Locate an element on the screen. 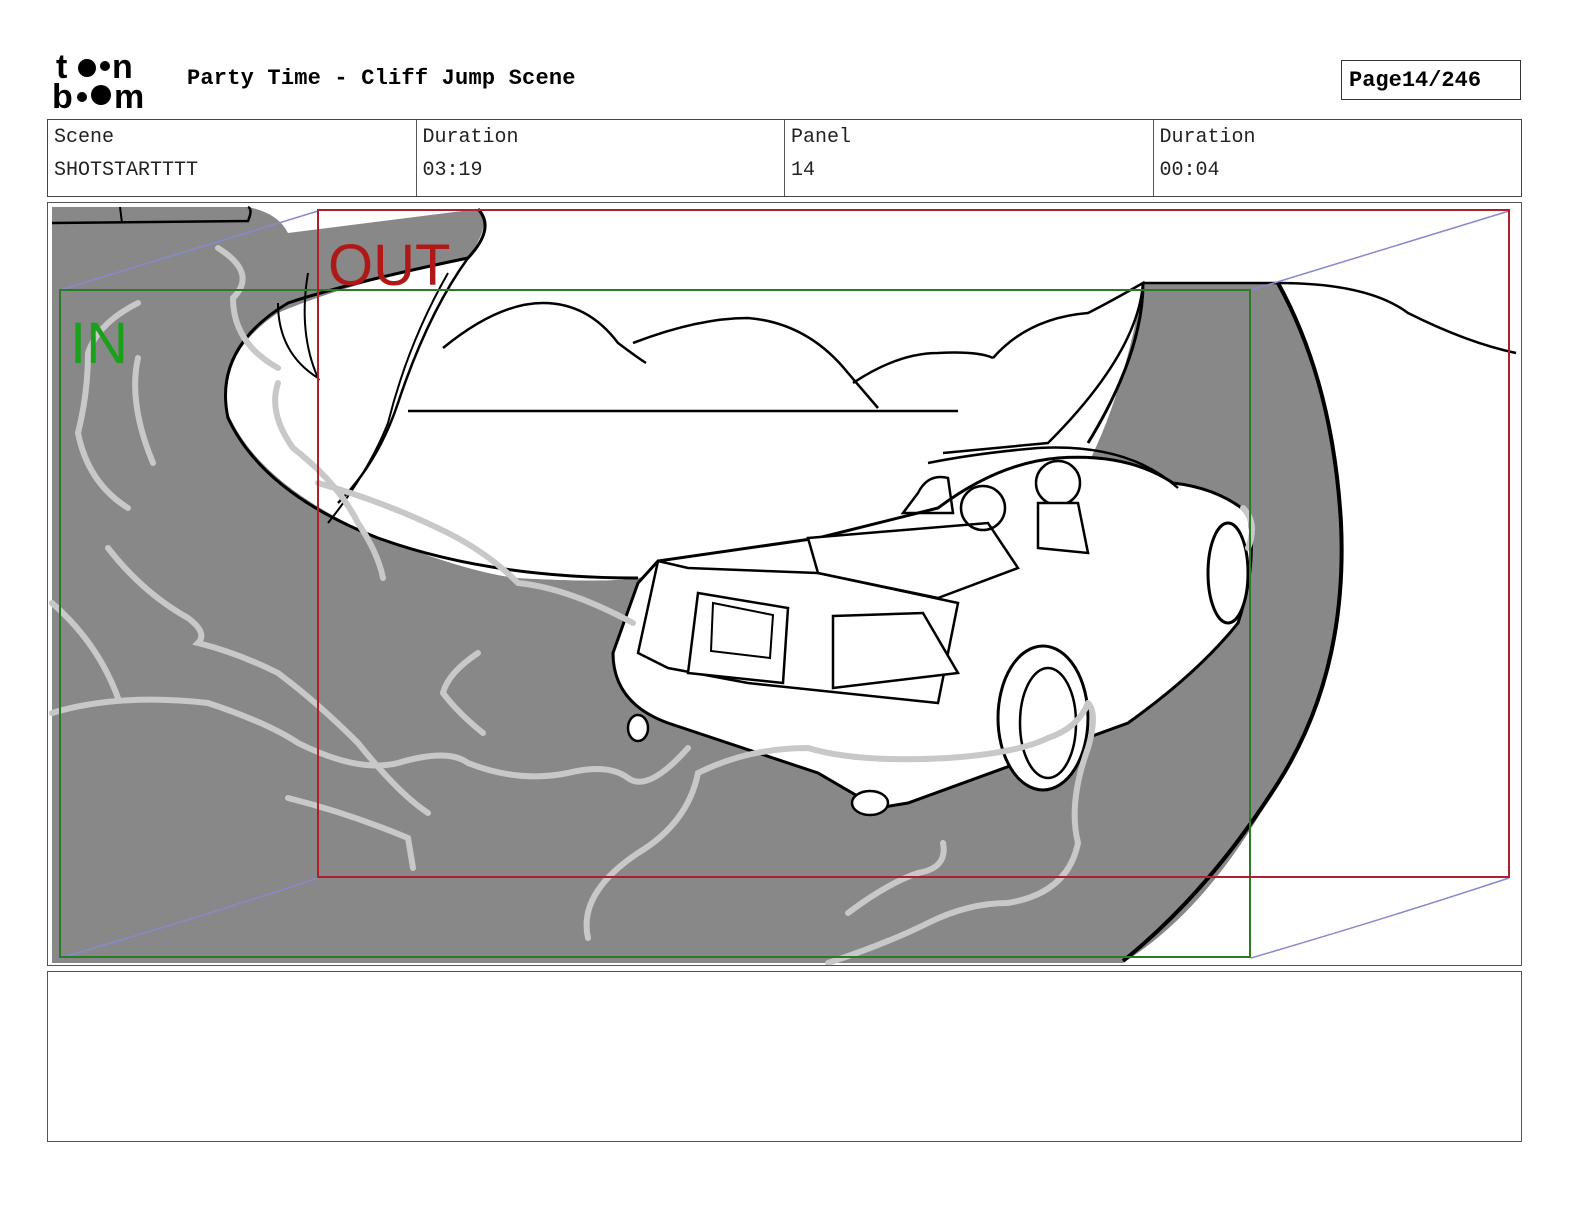 This screenshot has width=1584, height=1224. driver-head is located at coordinates (1058, 483).